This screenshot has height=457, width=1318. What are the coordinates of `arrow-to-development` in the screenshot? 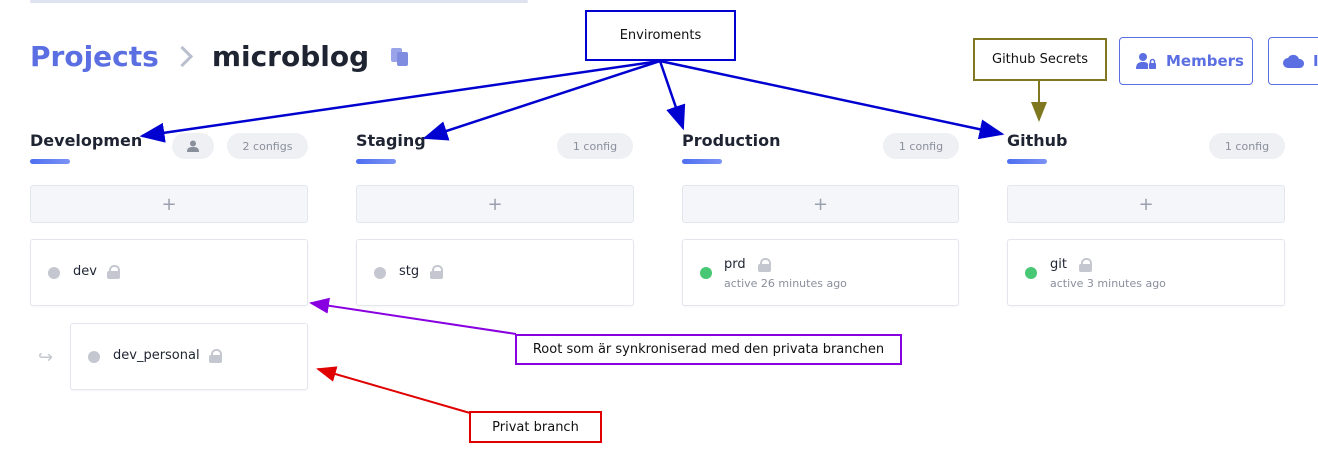 It's located at (400, 101).